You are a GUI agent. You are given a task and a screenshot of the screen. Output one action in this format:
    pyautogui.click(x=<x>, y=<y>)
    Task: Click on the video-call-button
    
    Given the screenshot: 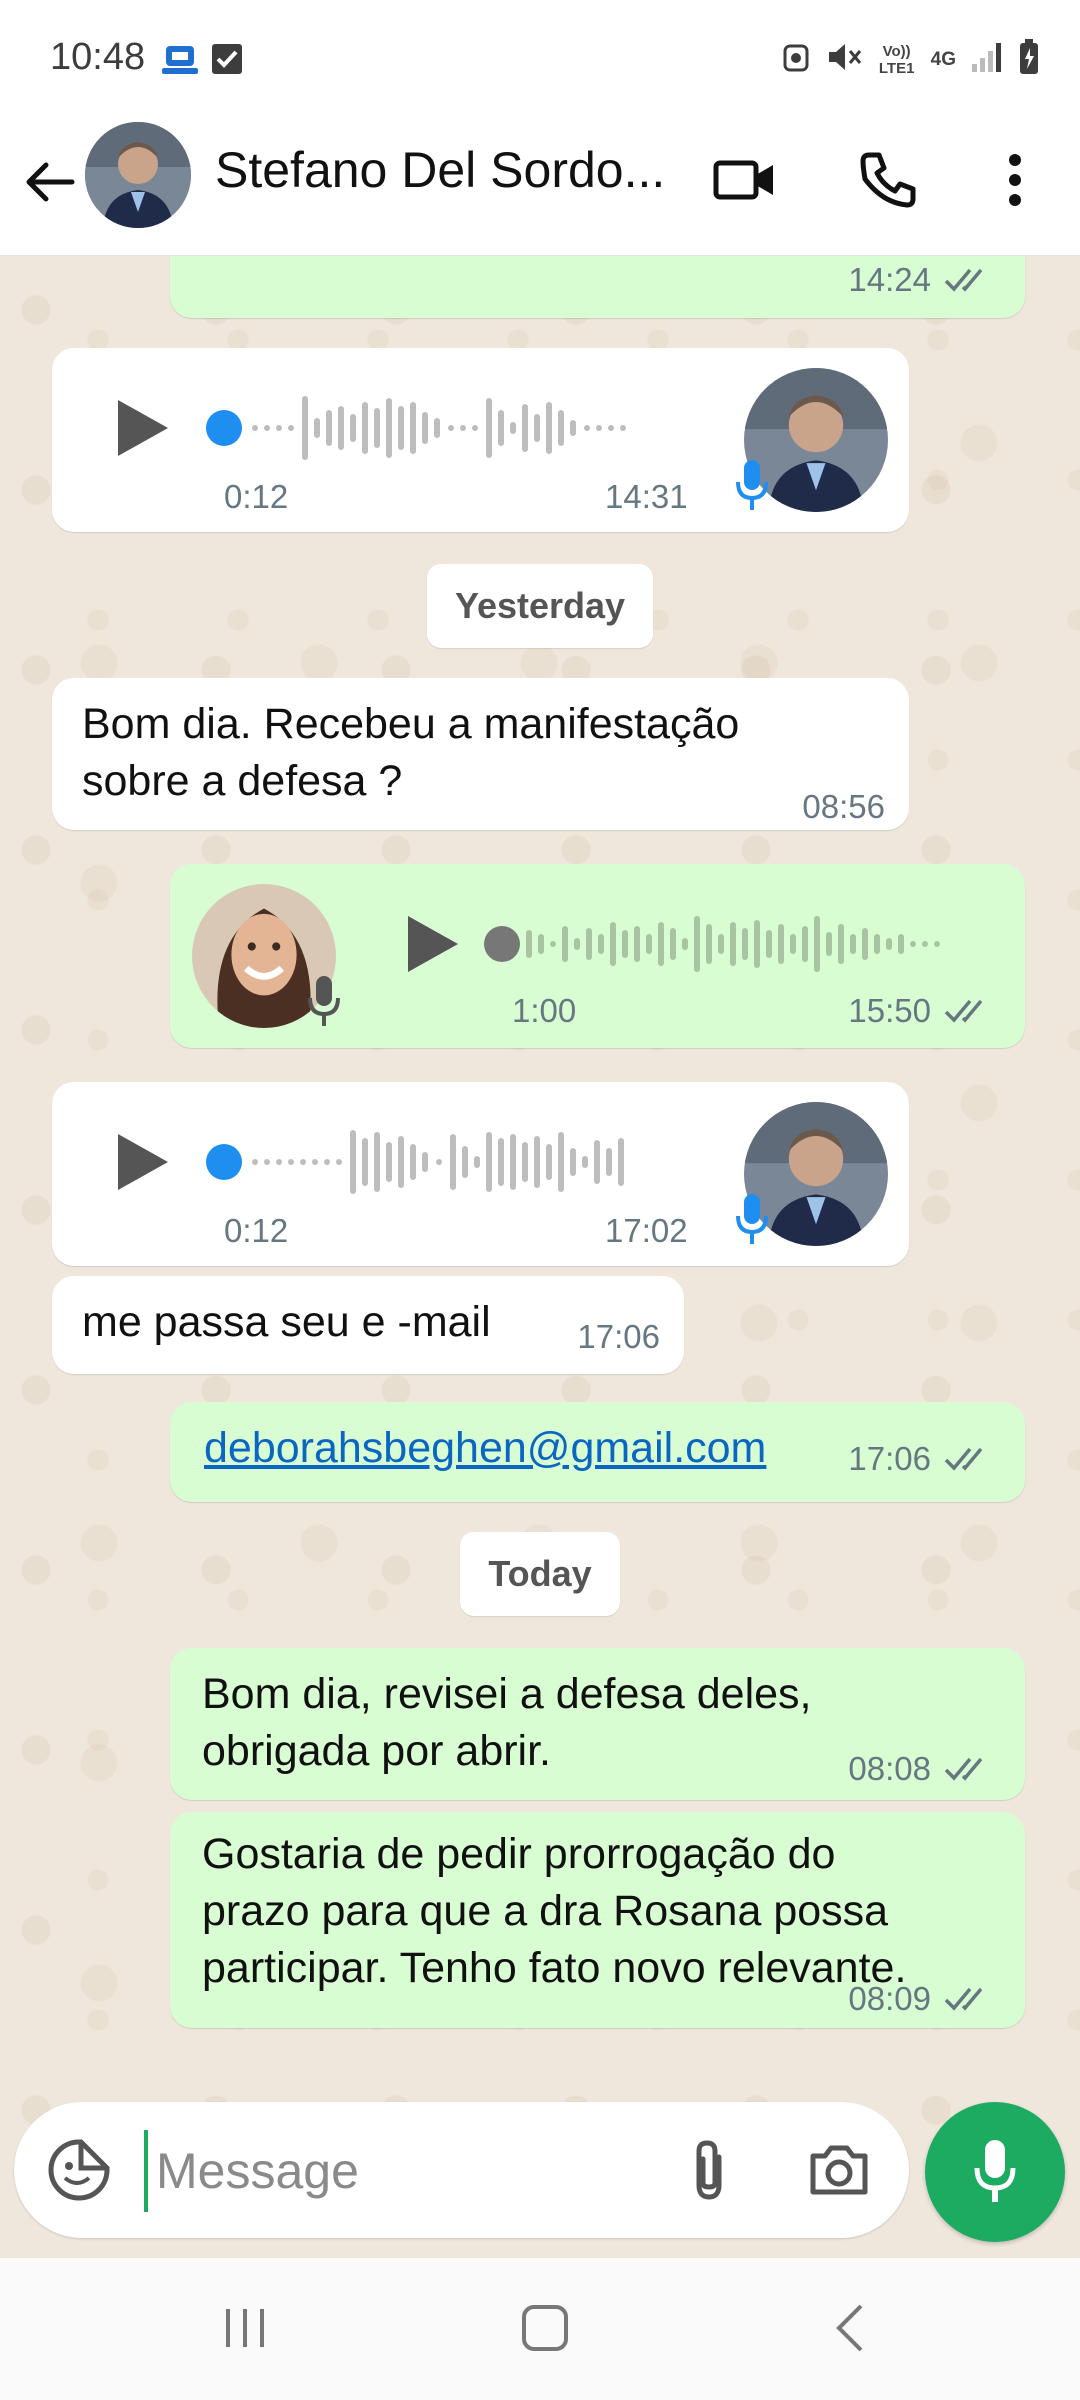 What is the action you would take?
    pyautogui.click(x=745, y=180)
    